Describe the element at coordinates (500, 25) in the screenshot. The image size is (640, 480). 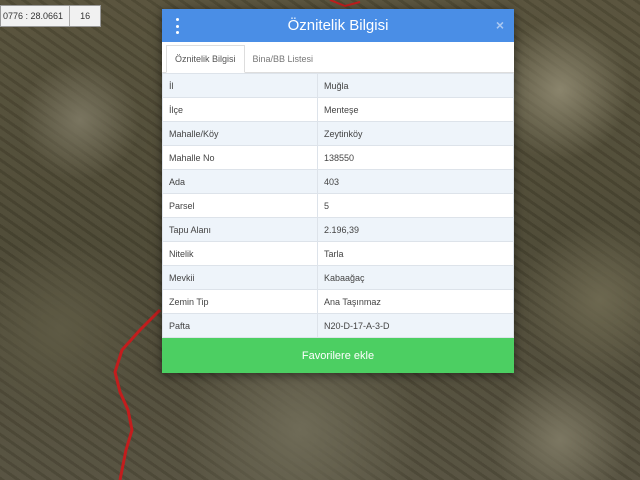
I see `close-icon: ×` at that location.